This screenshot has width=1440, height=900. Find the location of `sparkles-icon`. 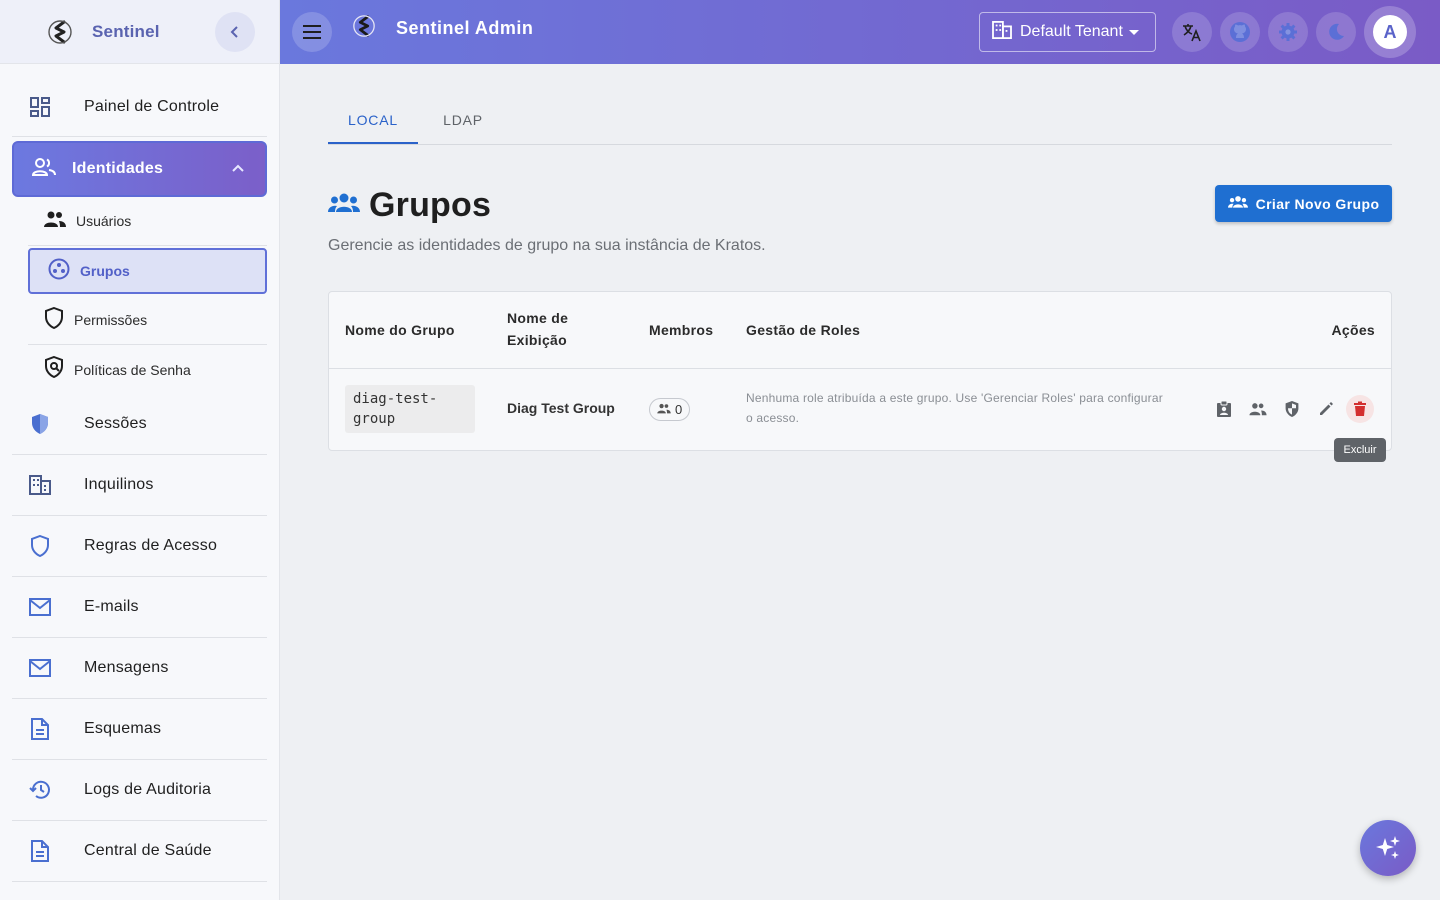

sparkles-icon is located at coordinates (1388, 847).